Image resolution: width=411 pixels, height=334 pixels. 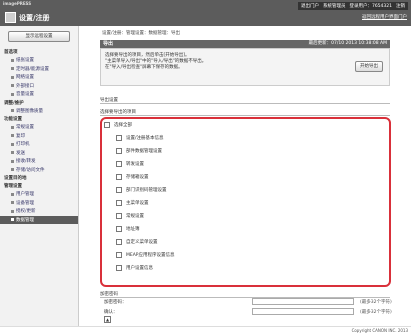 What do you see at coordinates (130, 164) in the screenshot?
I see `export-item: 转发设置` at bounding box center [130, 164].